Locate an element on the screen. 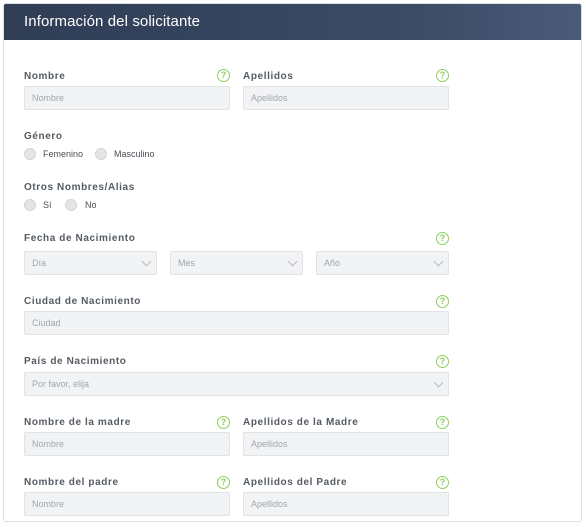 The width and height of the screenshot is (586, 527). mother-last-name-help-icon: ? is located at coordinates (442, 422).